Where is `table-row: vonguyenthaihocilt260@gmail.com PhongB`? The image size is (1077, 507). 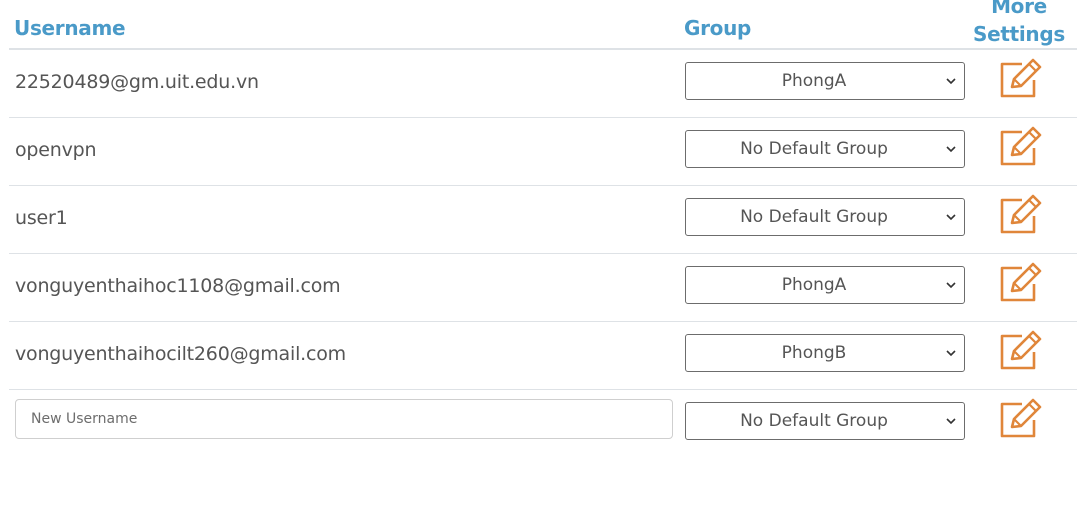 table-row: vonguyenthaihocilt260@gmail.com PhongB is located at coordinates (543, 356).